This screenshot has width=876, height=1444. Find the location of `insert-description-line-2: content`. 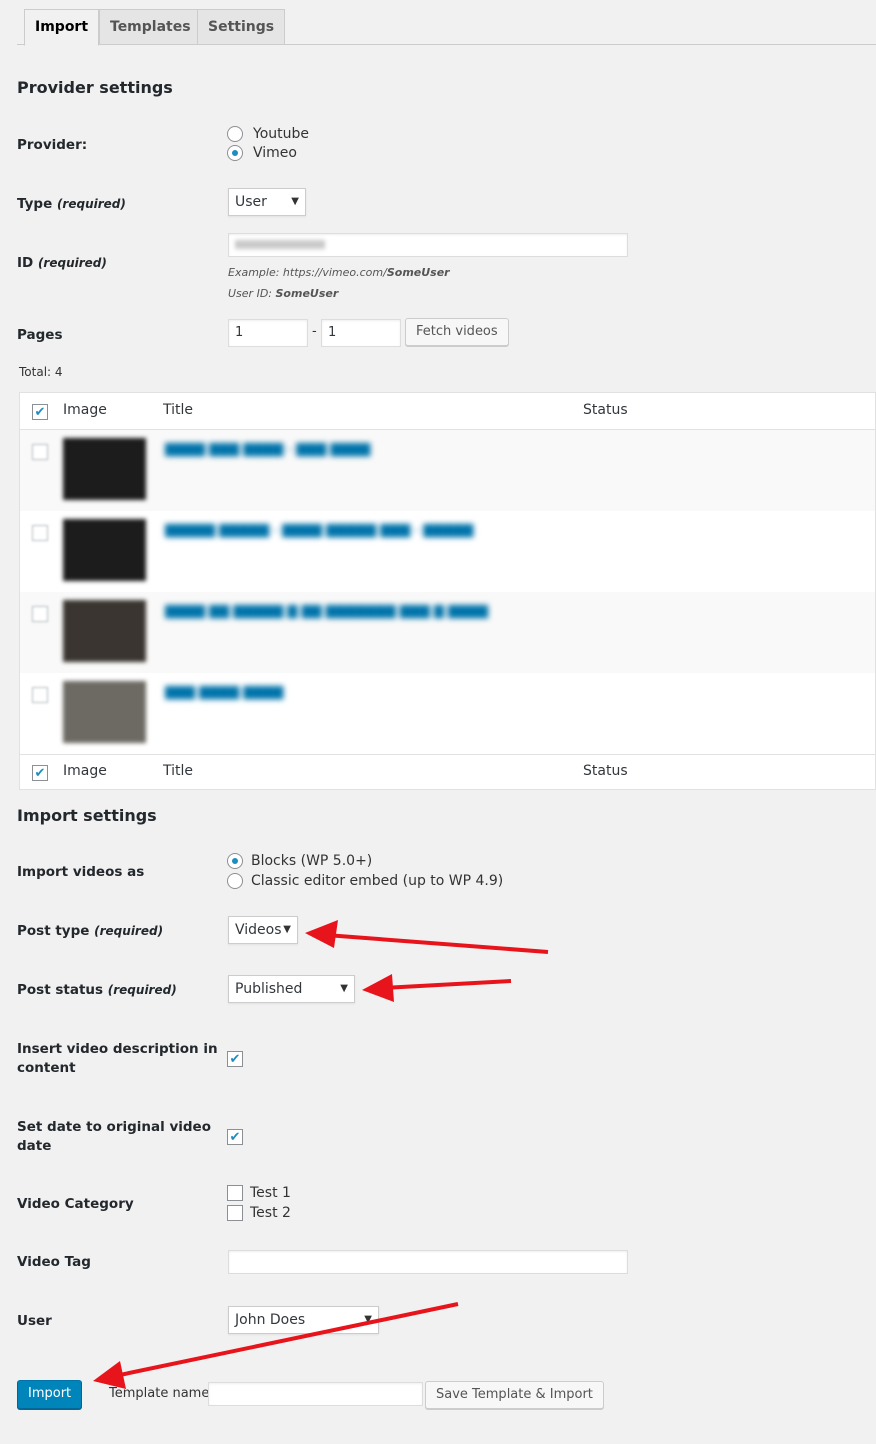

insert-description-line-2: content is located at coordinates (46, 1068).